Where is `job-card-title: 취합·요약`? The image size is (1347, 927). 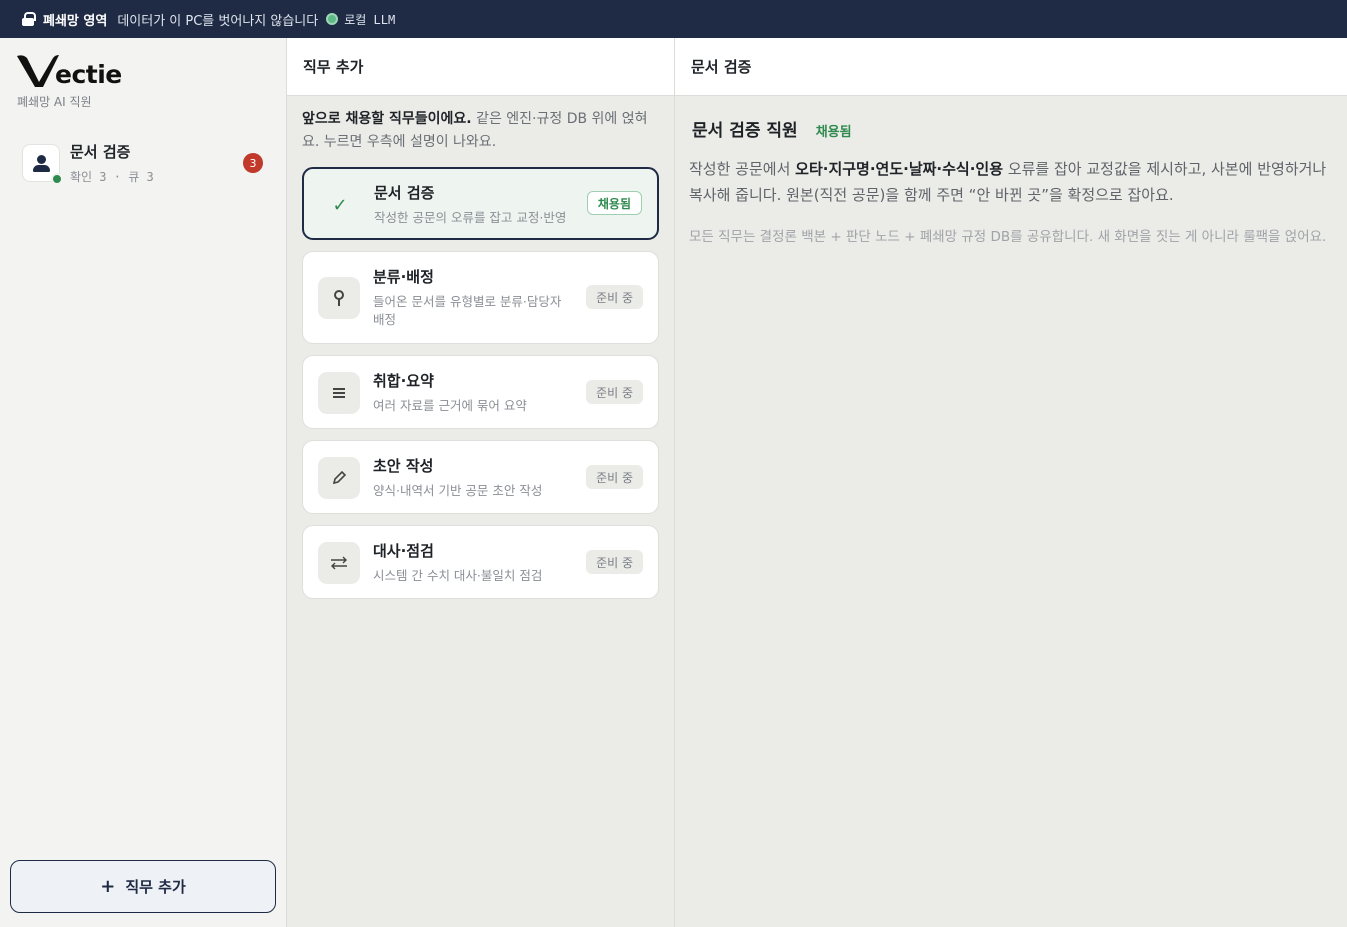
job-card-title: 취합·요약 is located at coordinates (403, 381).